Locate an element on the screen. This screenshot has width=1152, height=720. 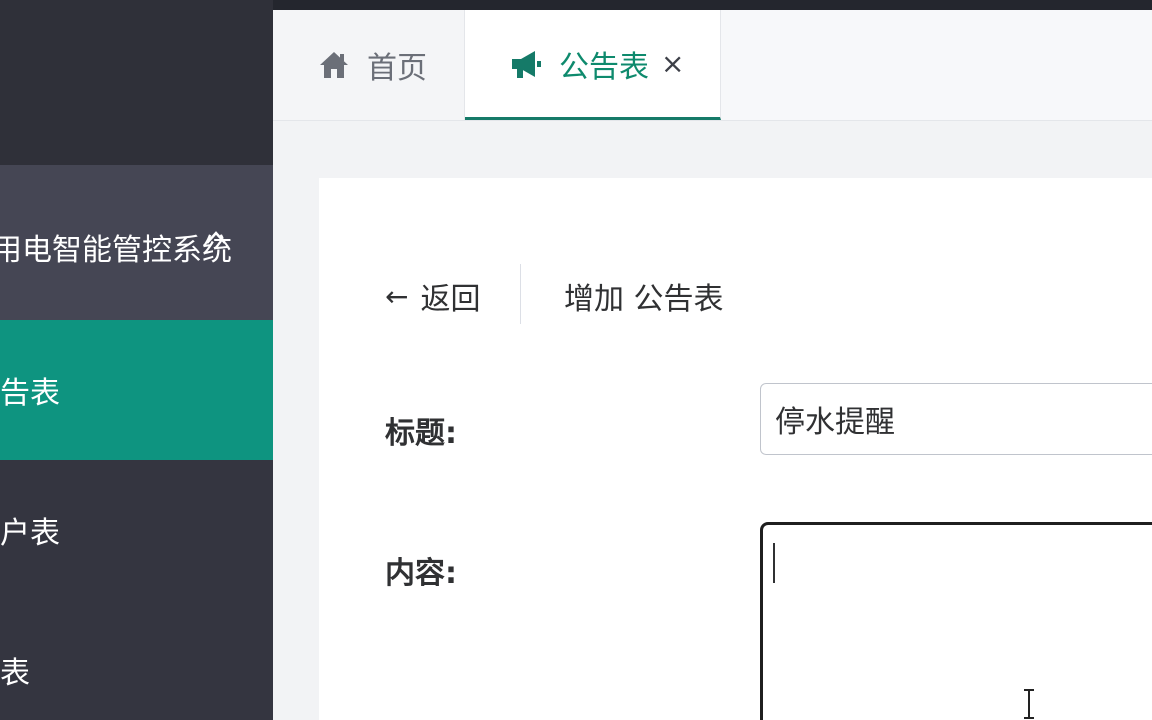
close-icon: × is located at coordinates (672, 63).